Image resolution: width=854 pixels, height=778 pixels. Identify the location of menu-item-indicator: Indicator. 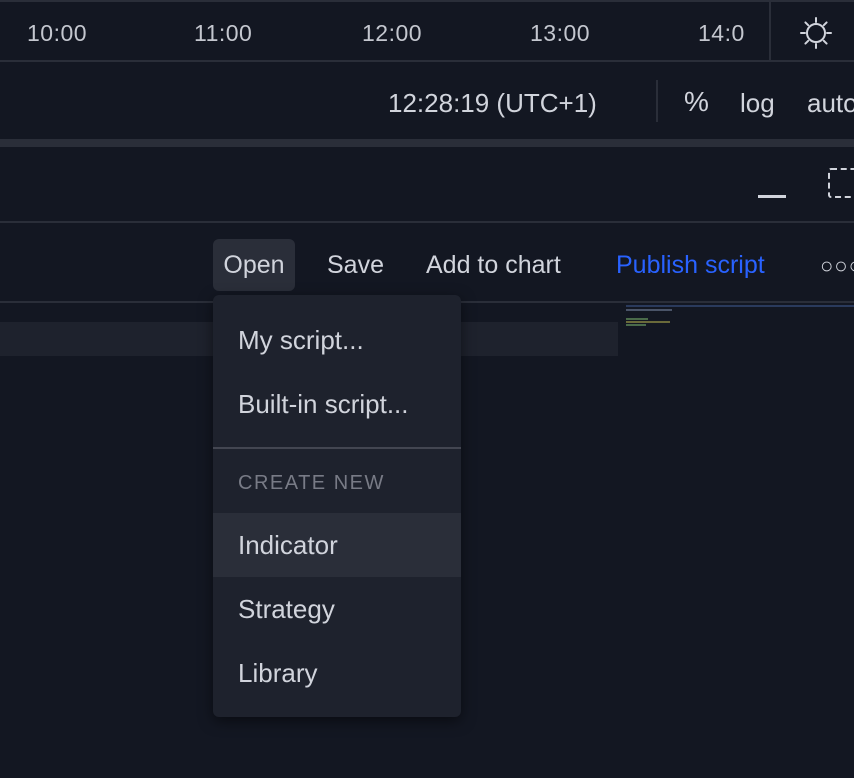
(337, 545).